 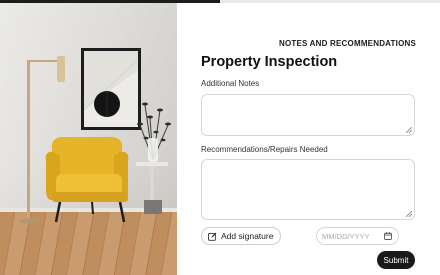 What do you see at coordinates (308, 189) in the screenshot?
I see `recommendations-textarea` at bounding box center [308, 189].